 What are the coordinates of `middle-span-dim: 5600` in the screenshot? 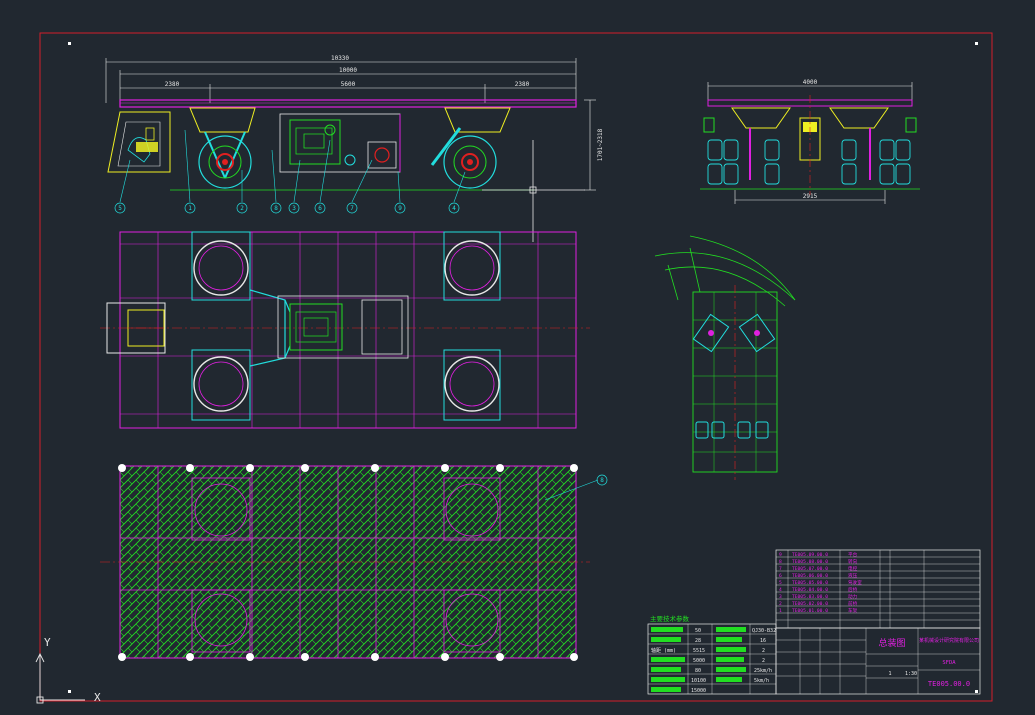 It's located at (348, 84).